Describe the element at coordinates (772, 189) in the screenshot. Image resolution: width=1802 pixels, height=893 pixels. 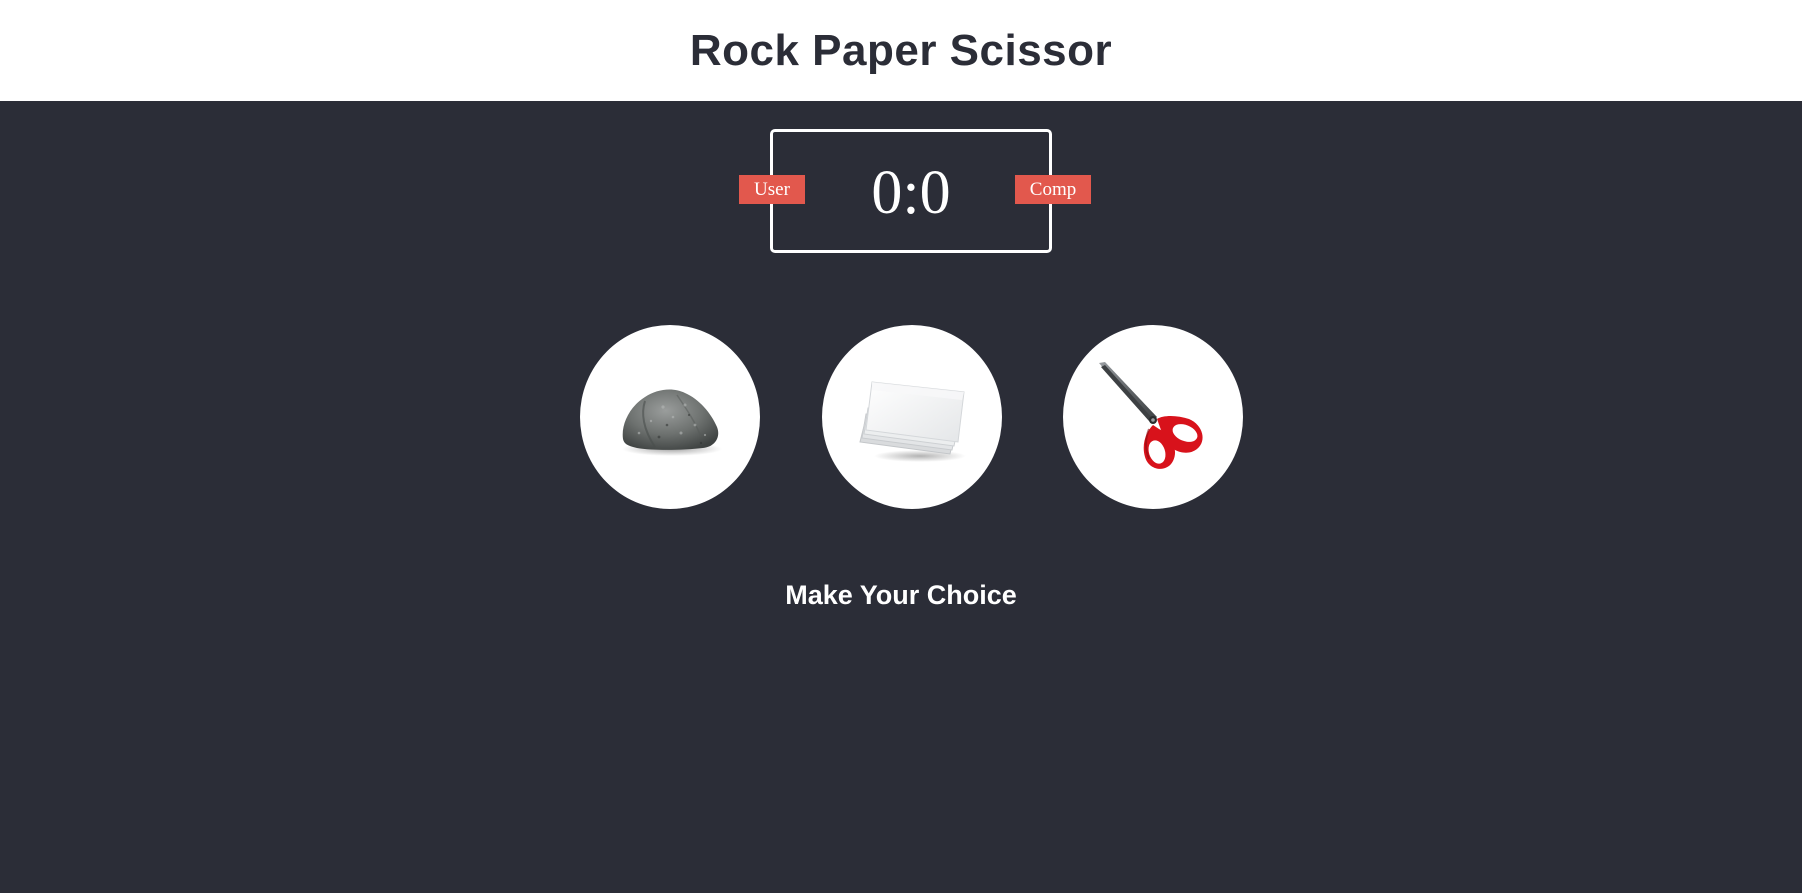
I see `user-badge: User` at that location.